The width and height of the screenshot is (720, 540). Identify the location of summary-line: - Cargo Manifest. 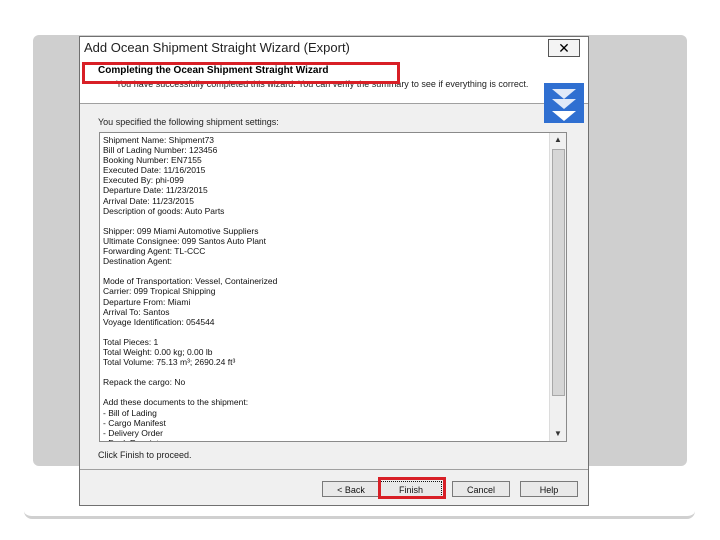
(134, 422).